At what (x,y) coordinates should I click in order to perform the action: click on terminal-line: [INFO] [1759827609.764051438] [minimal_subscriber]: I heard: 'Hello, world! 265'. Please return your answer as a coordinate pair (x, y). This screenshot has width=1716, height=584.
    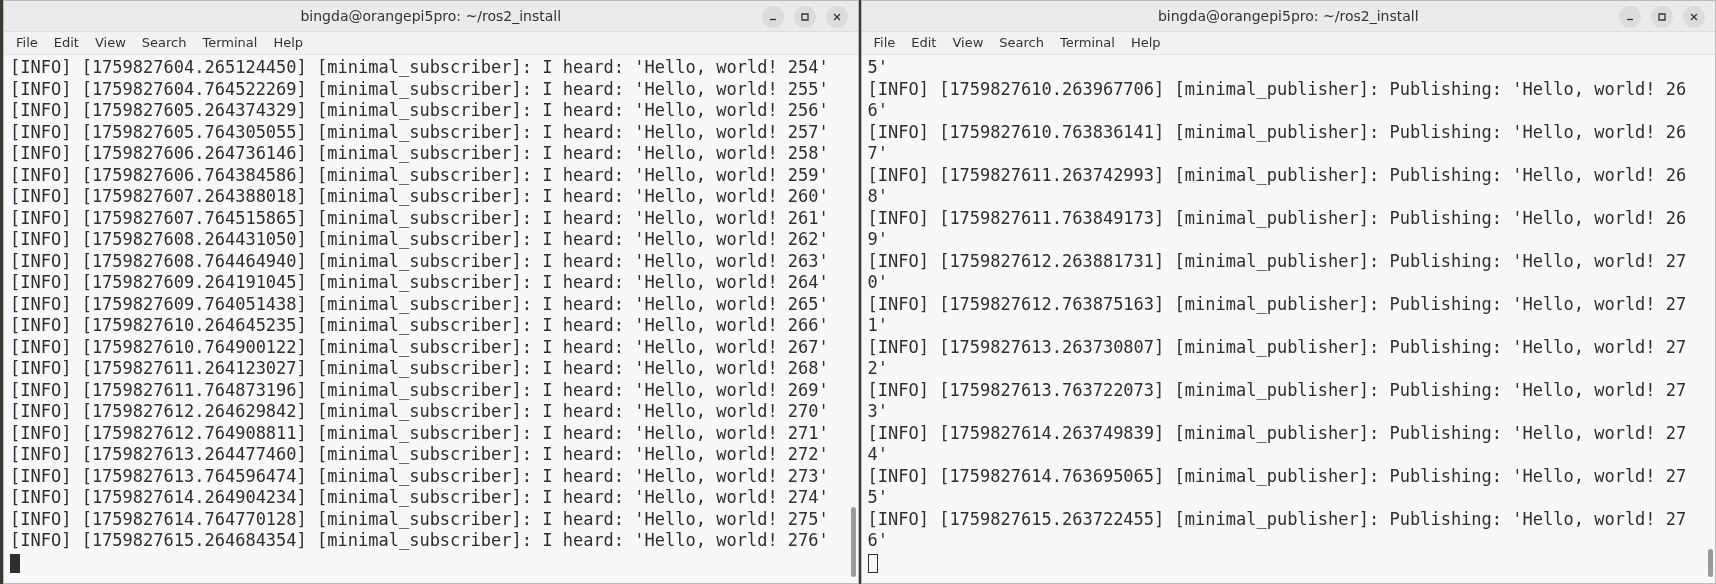
    Looking at the image, I should click on (420, 304).